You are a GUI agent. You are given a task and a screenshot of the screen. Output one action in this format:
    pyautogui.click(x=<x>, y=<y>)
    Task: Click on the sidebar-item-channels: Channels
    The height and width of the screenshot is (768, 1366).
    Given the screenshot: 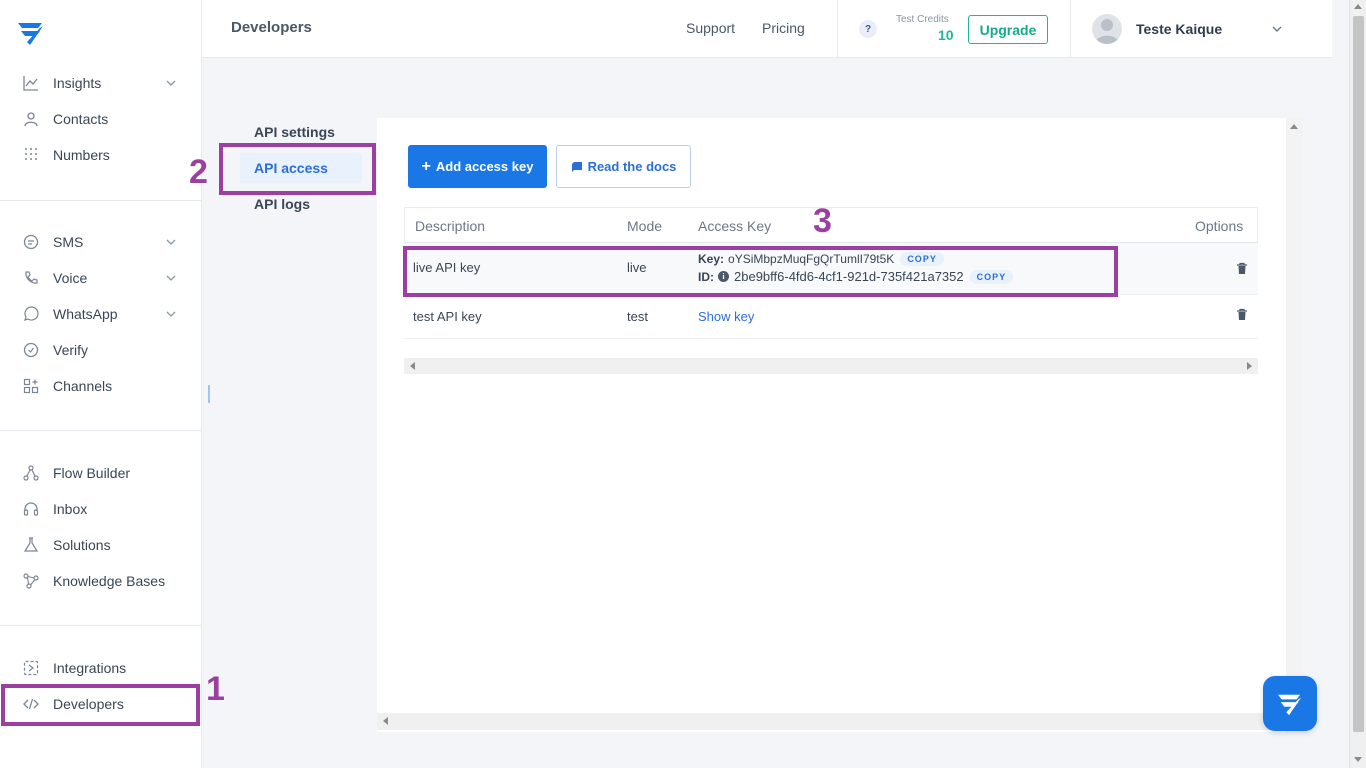 What is the action you would take?
    pyautogui.click(x=100, y=386)
    